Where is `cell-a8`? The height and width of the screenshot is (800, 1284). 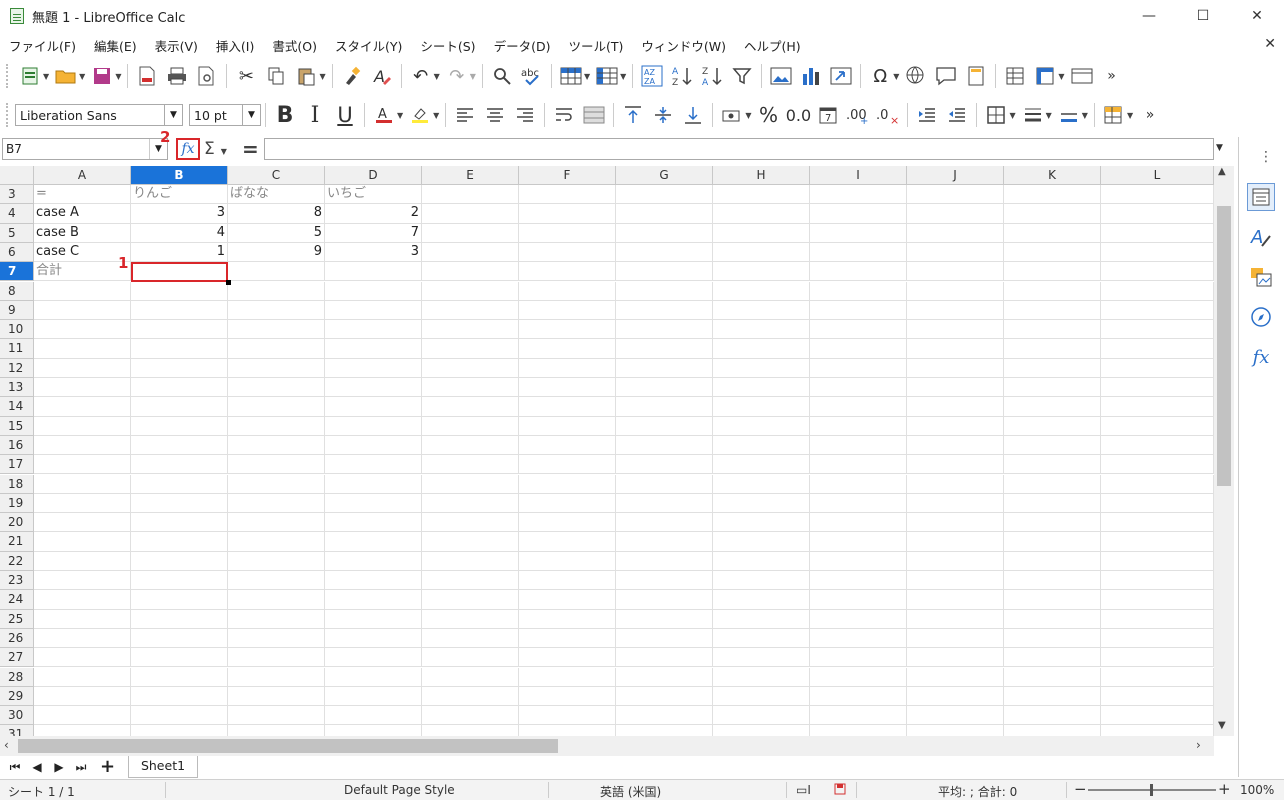
cell-a8 is located at coordinates (82, 291).